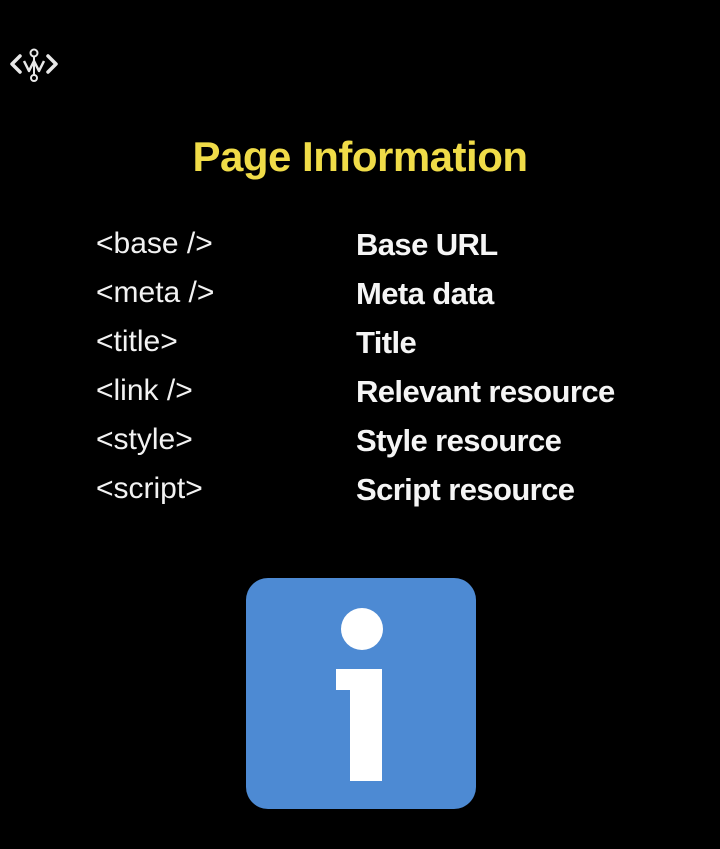 The width and height of the screenshot is (720, 849). Describe the element at coordinates (137, 341) in the screenshot. I see `tag-code: <title>` at that location.